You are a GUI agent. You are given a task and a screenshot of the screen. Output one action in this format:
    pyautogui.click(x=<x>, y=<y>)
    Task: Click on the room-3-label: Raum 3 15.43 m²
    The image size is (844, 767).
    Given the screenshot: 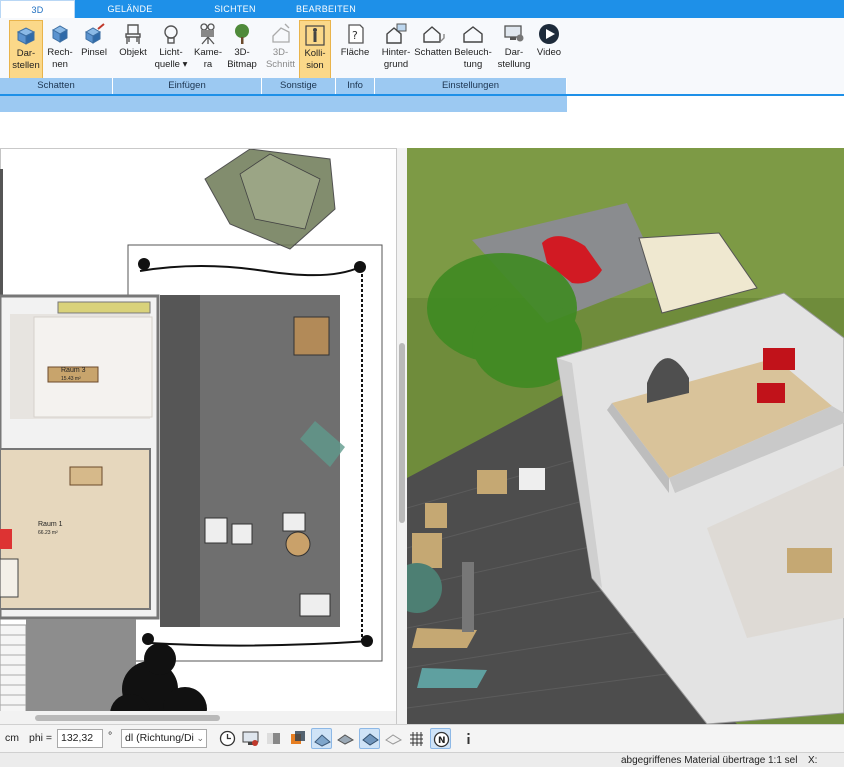 What is the action you would take?
    pyautogui.click(x=73, y=374)
    